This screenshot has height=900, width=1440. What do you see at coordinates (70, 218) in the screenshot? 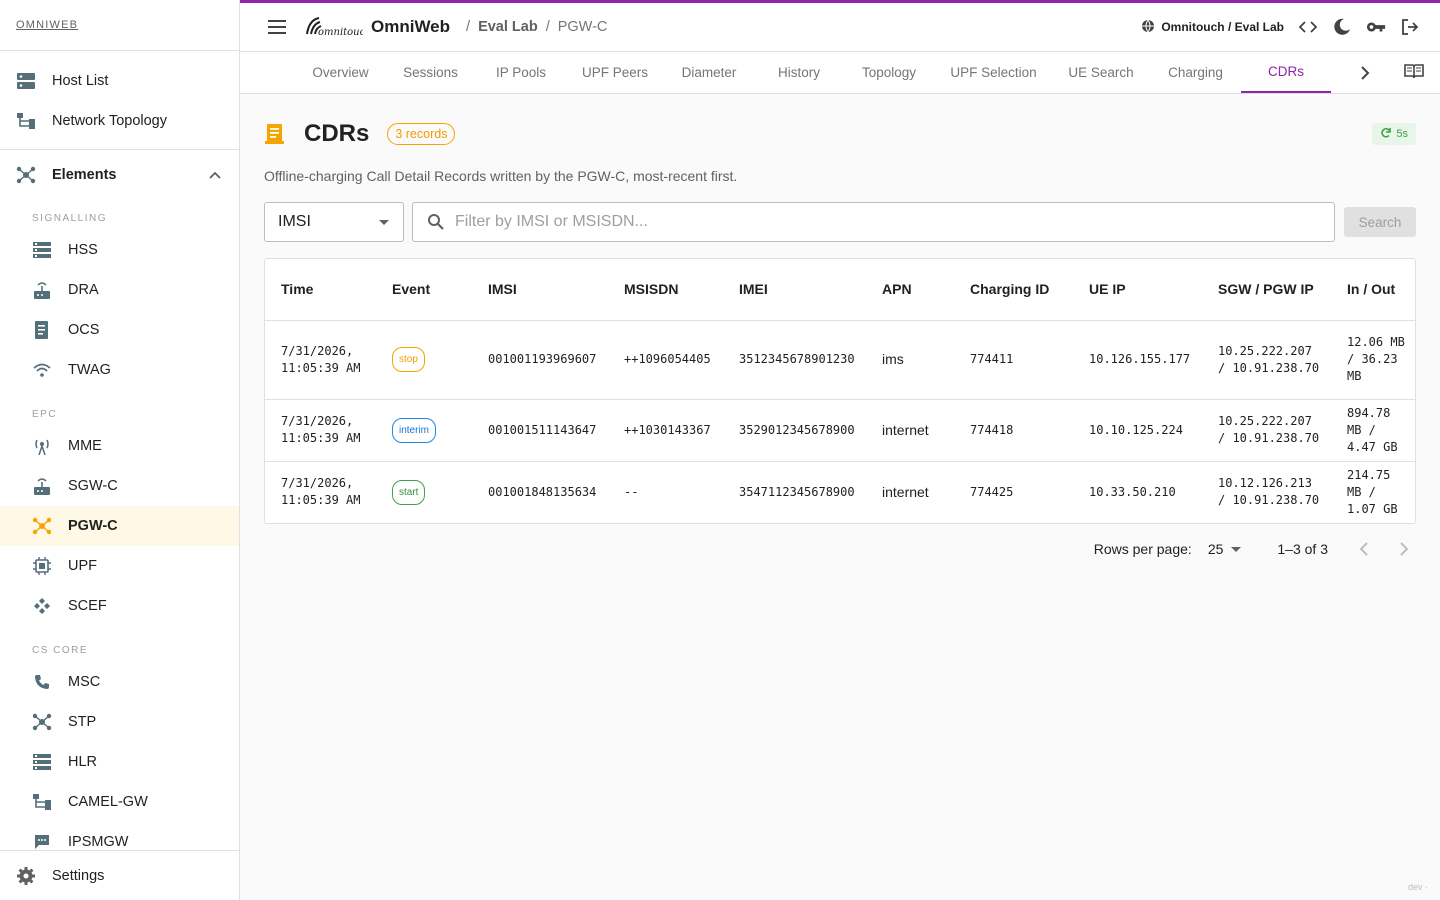
I see `section-header-signalling: SIGNALLING` at bounding box center [70, 218].